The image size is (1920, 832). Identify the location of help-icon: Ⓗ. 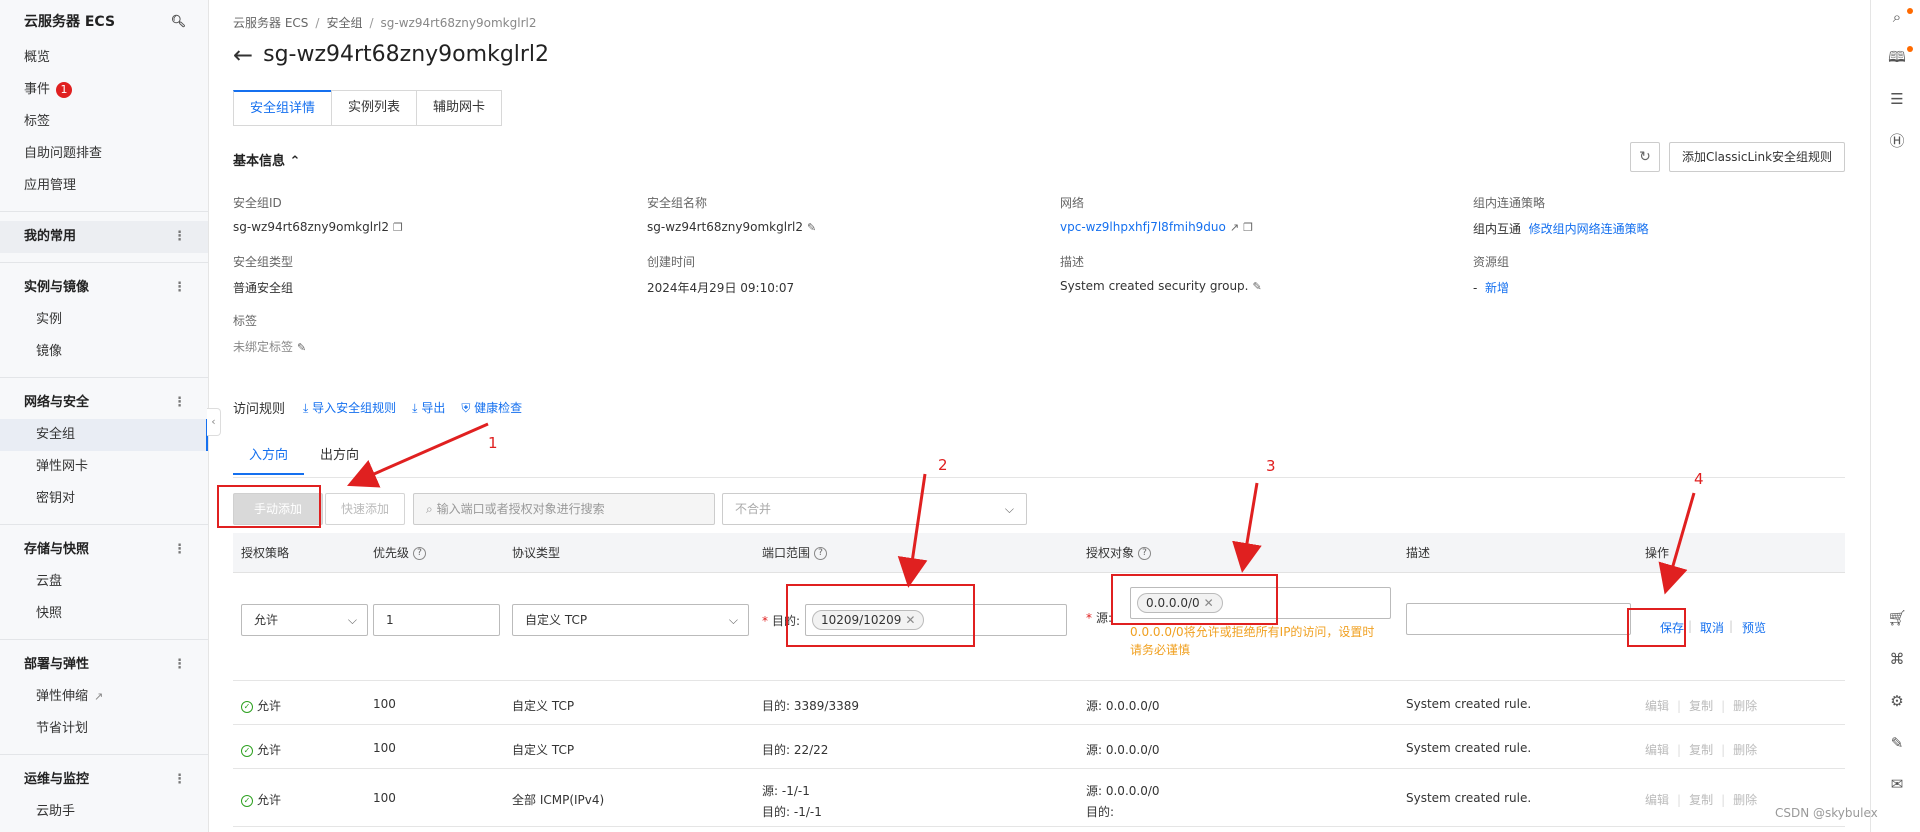
(1897, 141).